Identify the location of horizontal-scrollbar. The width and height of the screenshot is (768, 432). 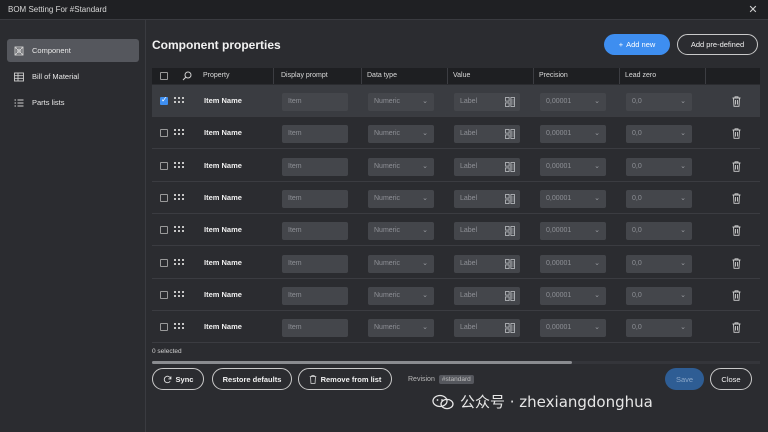
(456, 362).